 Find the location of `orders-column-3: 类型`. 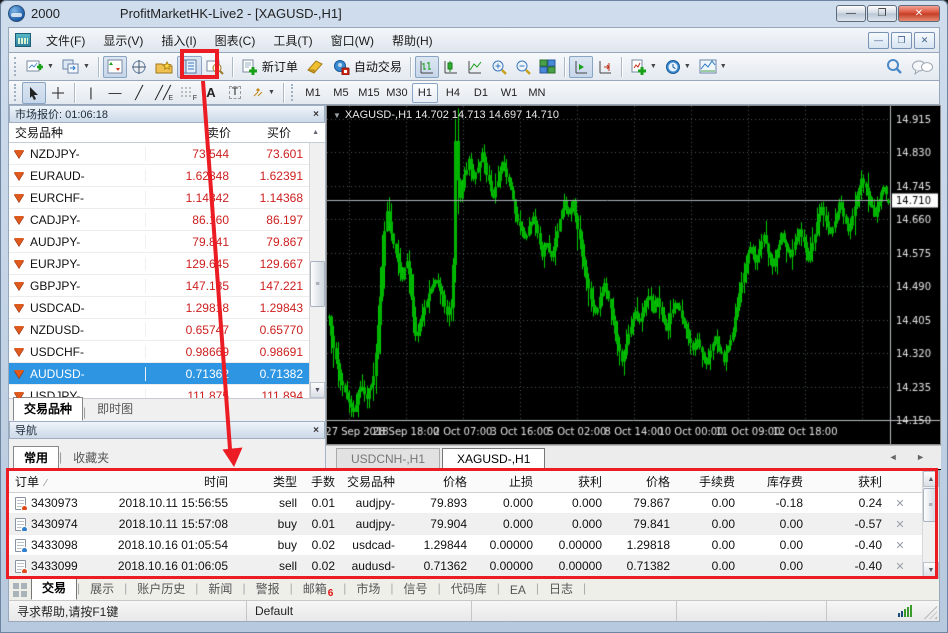

orders-column-3: 类型 is located at coordinates (268, 481).